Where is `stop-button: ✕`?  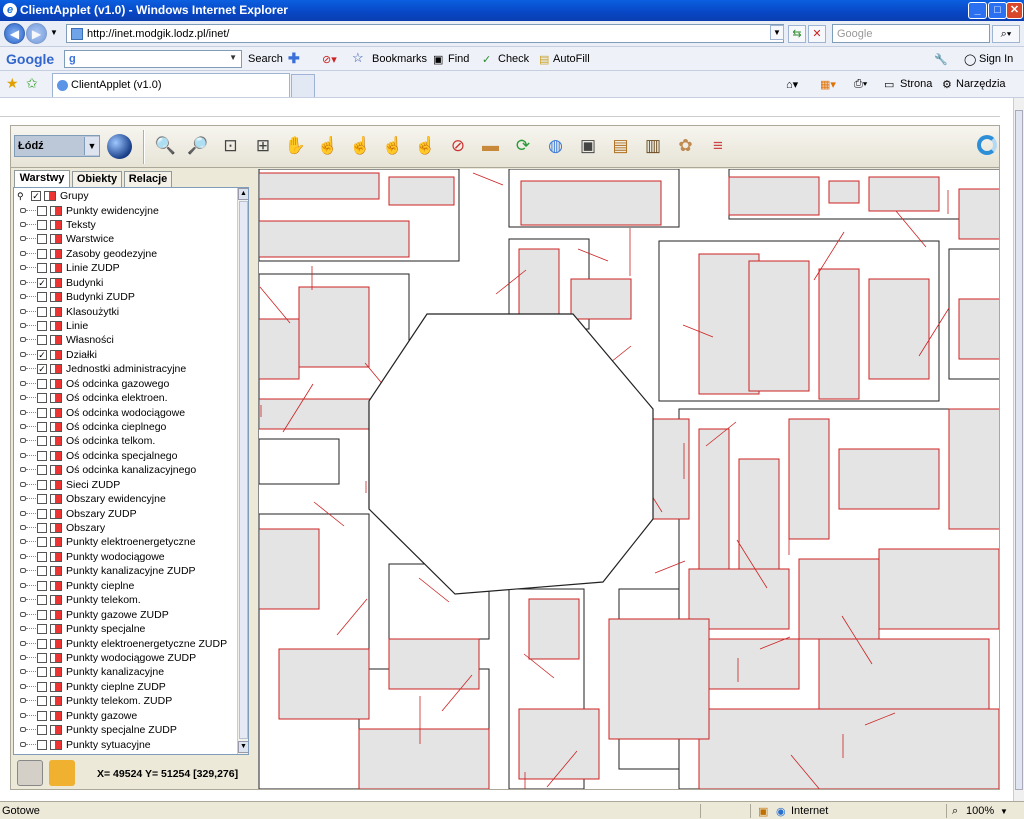
stop-button: ✕ is located at coordinates (817, 34).